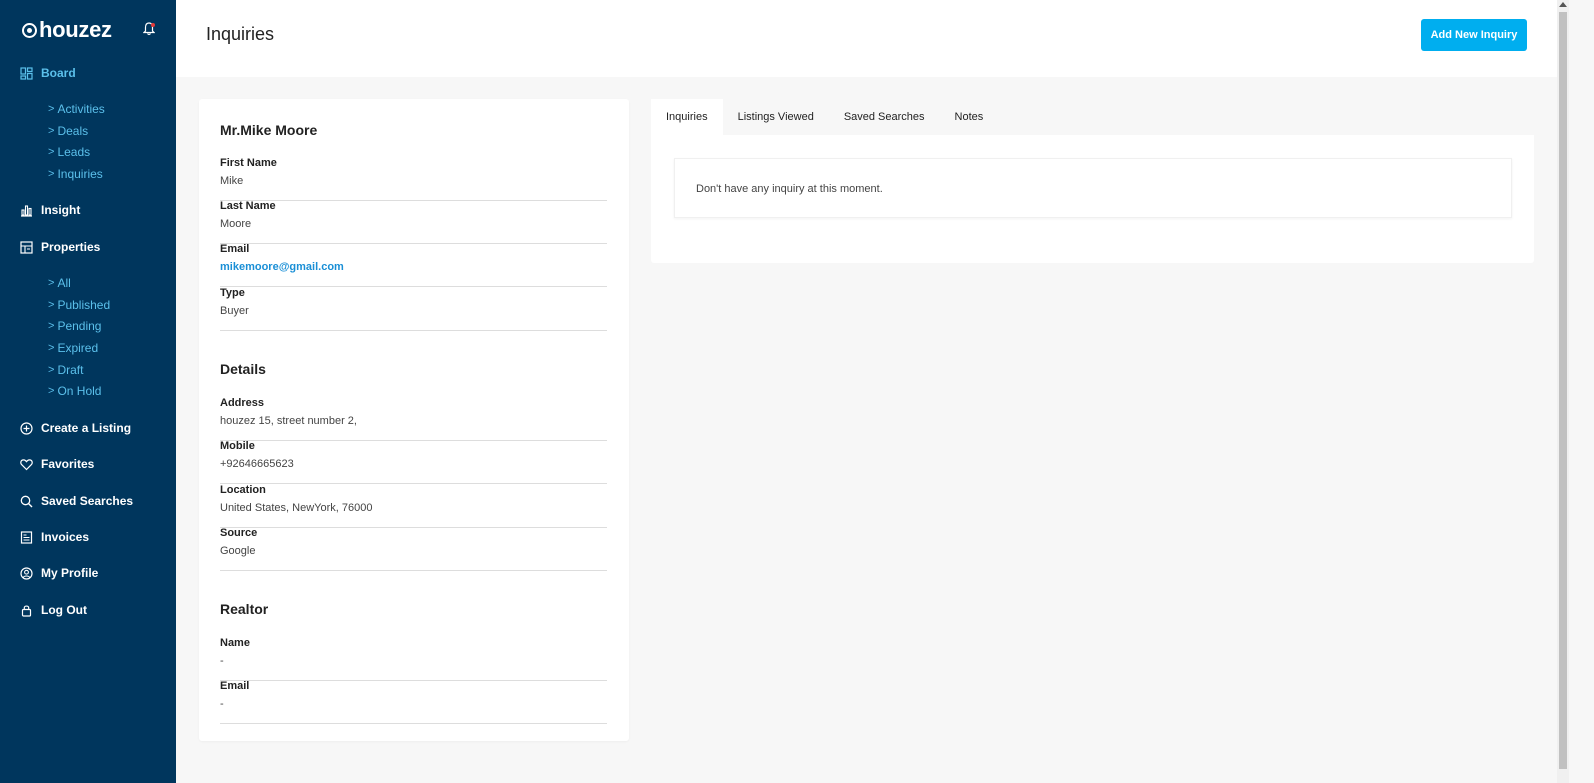  I want to click on sidebar-item-expired: > Expired, so click(73, 348).